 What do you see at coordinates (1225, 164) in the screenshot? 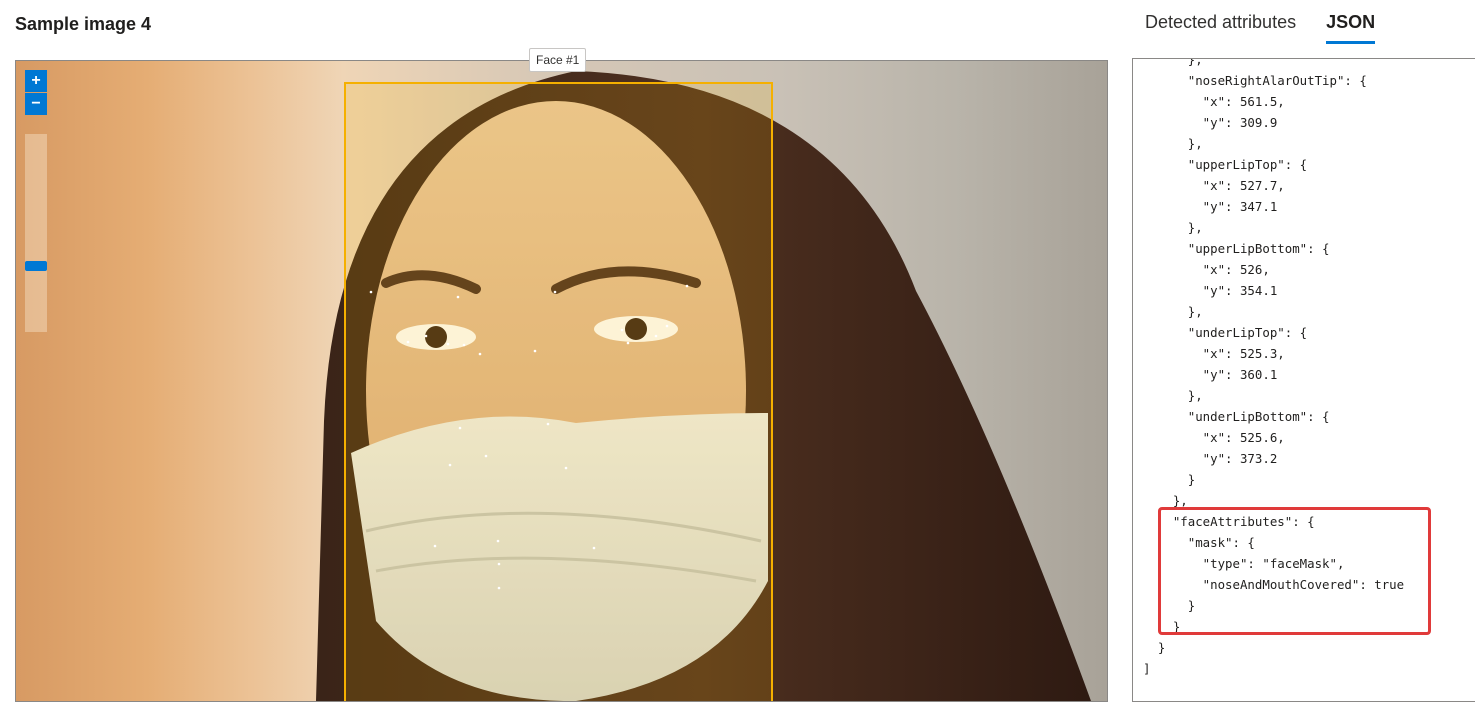
I see `json-line: "upperLipTop": {` at bounding box center [1225, 164].